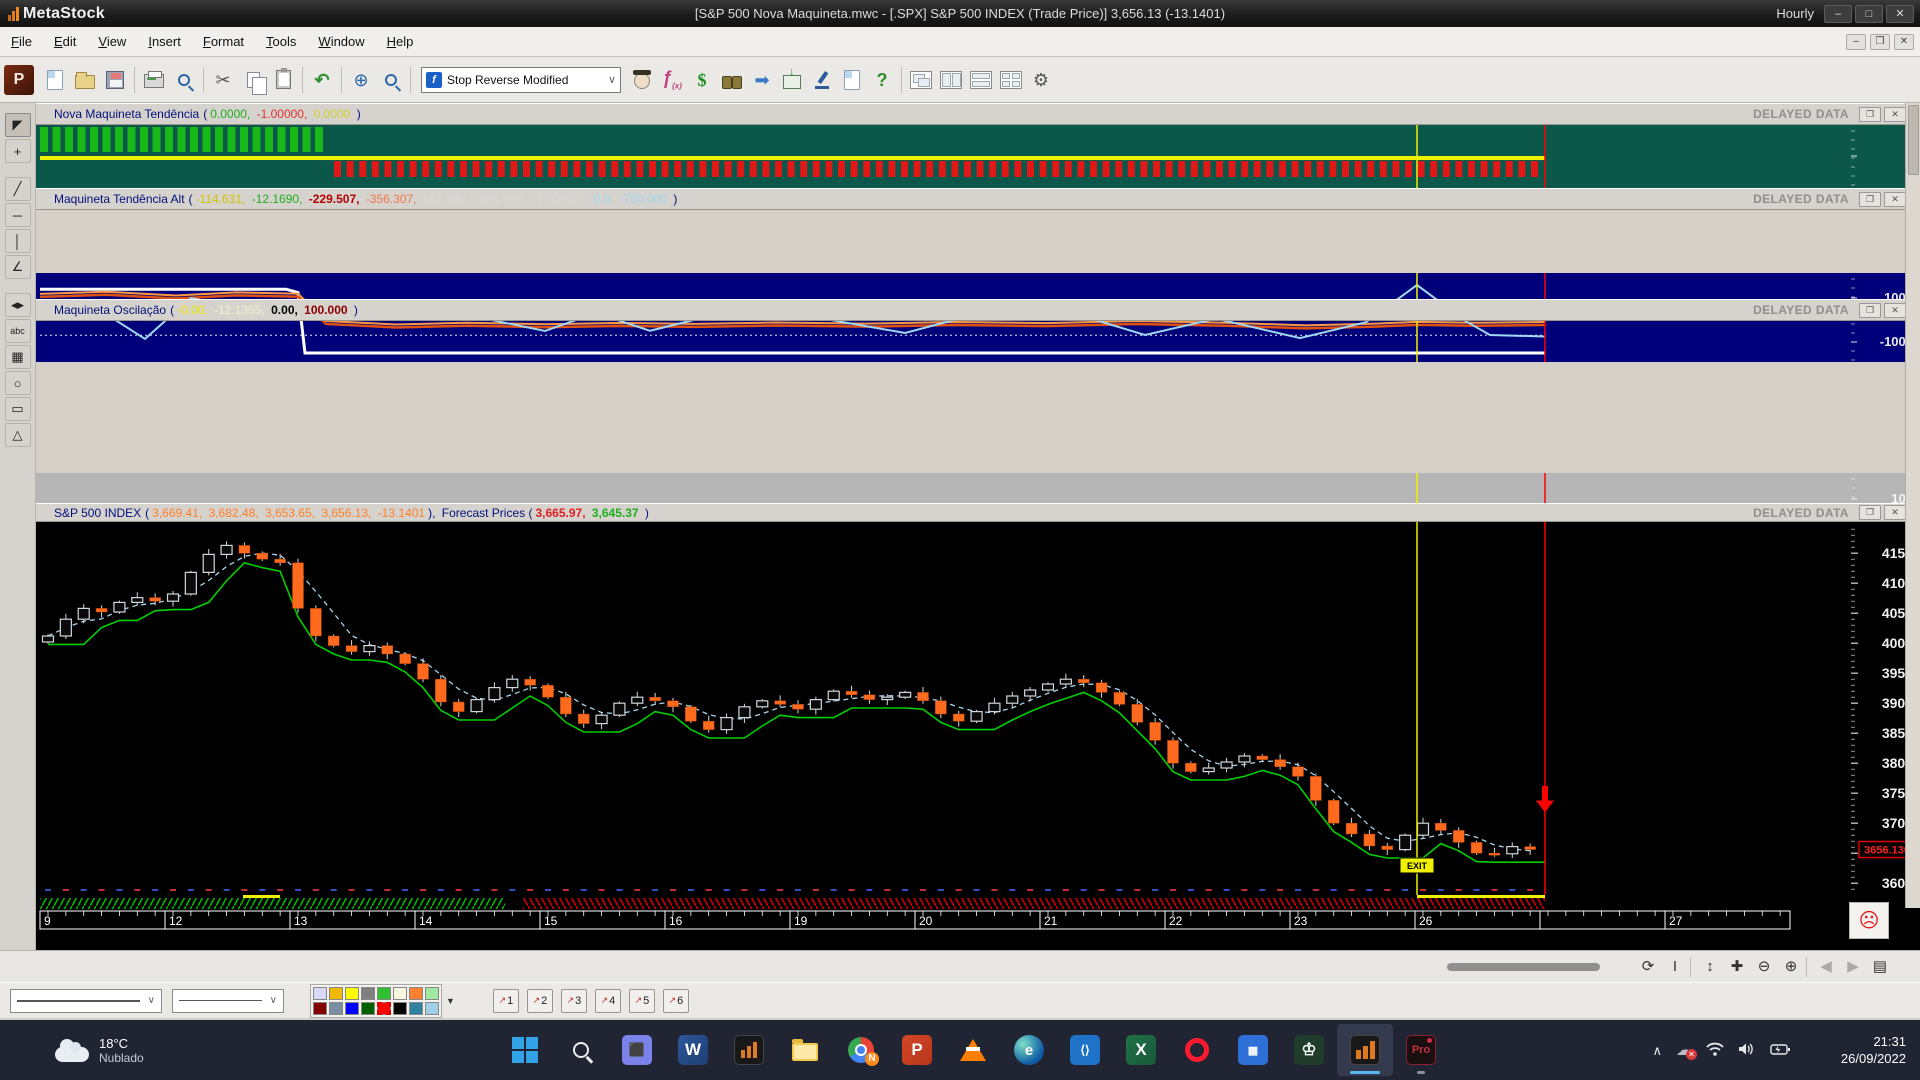 This screenshot has width=1920, height=1080. What do you see at coordinates (805, 1050) in the screenshot?
I see `taskbar-file-explorer-icon` at bounding box center [805, 1050].